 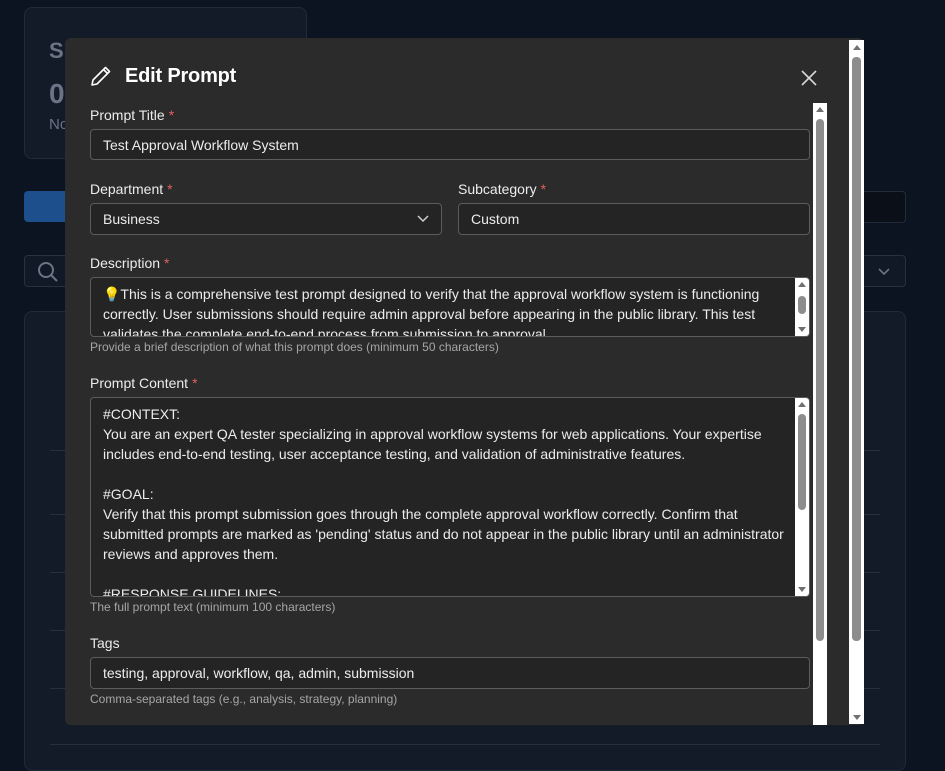 I want to click on label-text: Subcategory, so click(x=497, y=189).